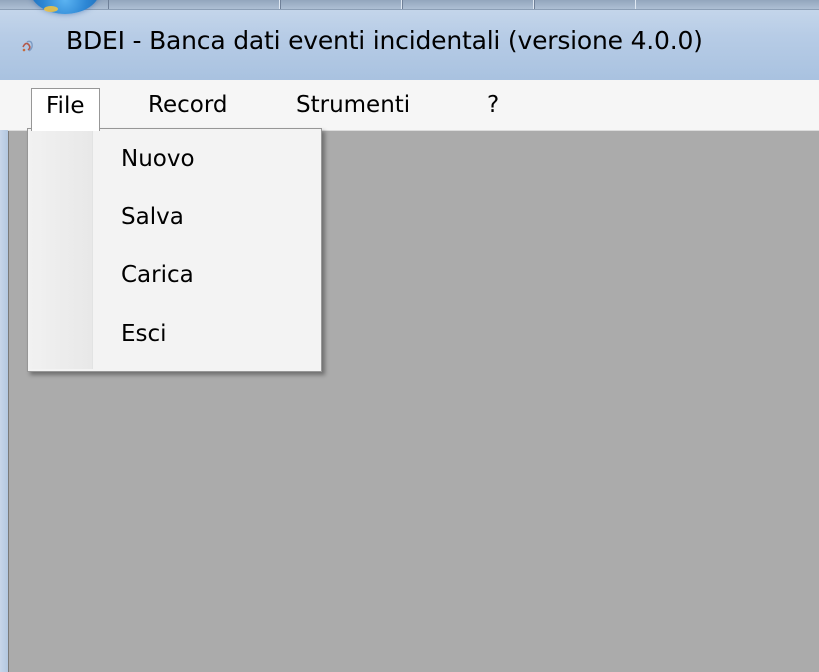 The image size is (819, 672). Describe the element at coordinates (493, 109) in the screenshot. I see `menu-help: ?` at that location.